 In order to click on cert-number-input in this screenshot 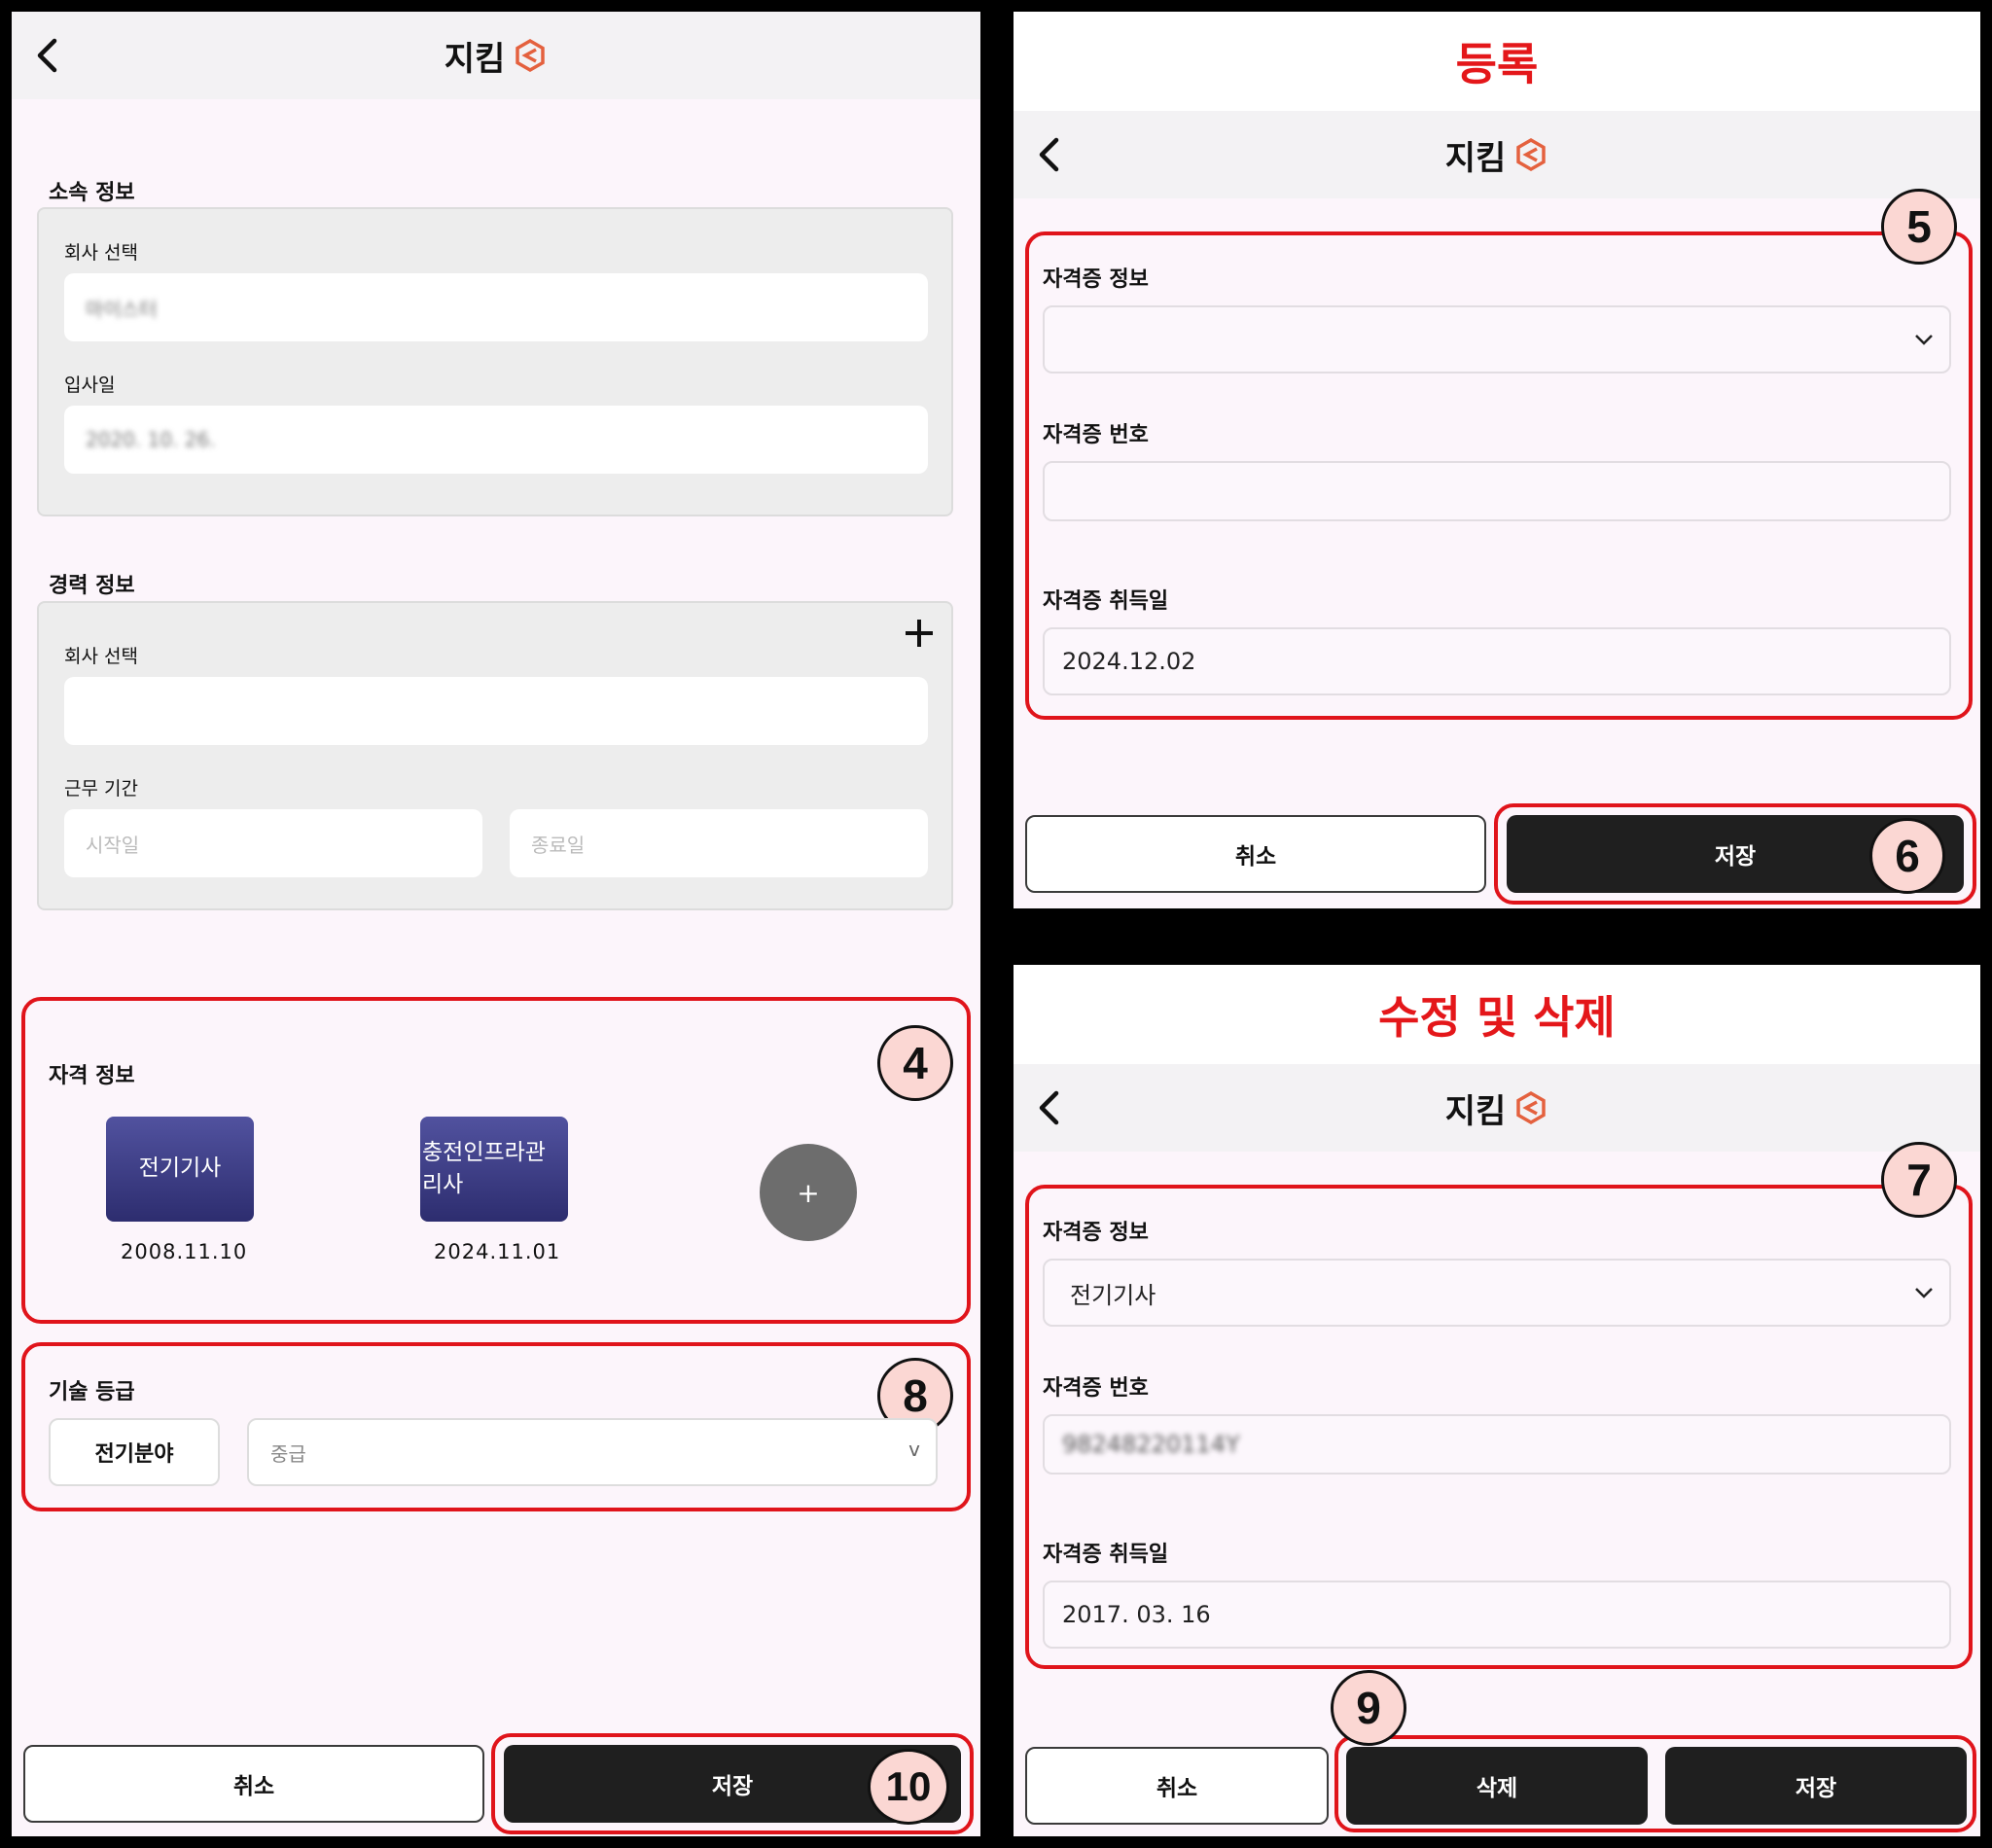, I will do `click(1497, 491)`.